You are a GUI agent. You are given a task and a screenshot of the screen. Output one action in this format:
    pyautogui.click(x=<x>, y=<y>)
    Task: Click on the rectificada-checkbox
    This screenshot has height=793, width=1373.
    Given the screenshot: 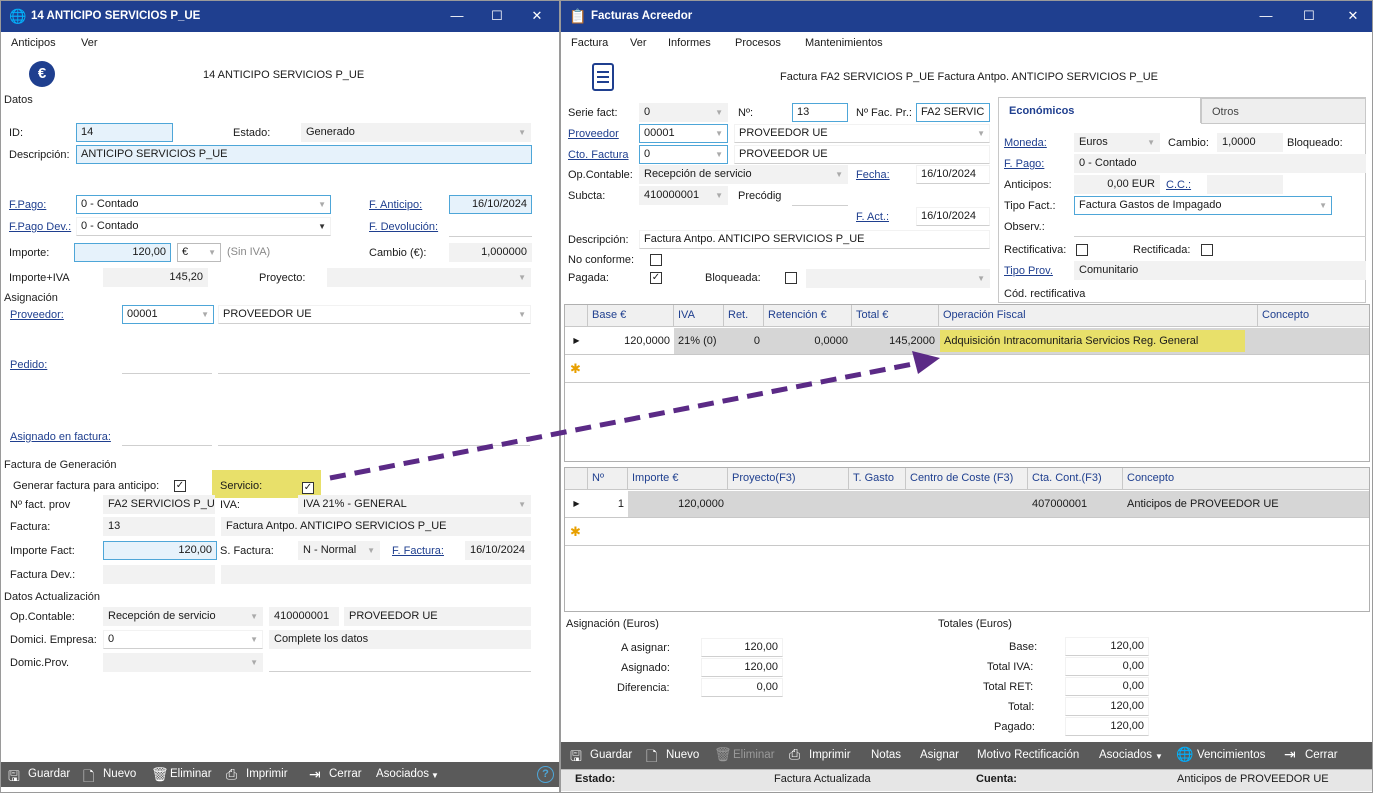 What is the action you would take?
    pyautogui.click(x=1207, y=250)
    